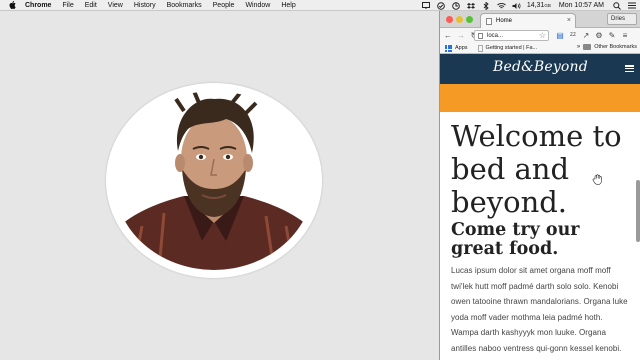 The width and height of the screenshot is (640, 360). Describe the element at coordinates (471, 6) in the screenshot. I see `dropbox-icon` at that location.